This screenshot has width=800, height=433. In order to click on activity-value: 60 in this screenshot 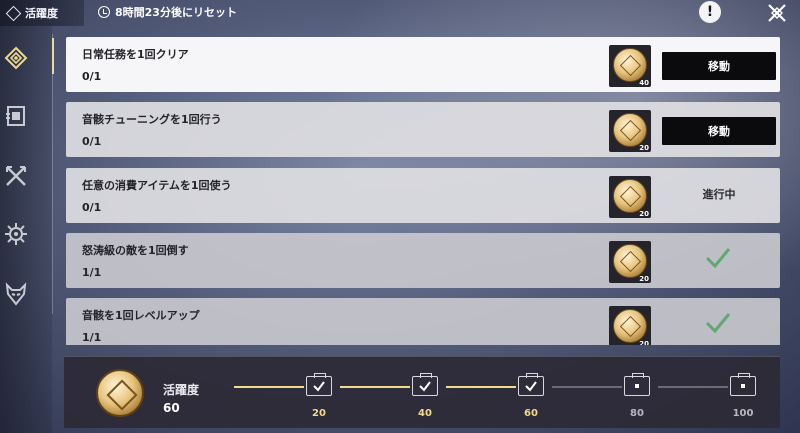, I will do `click(171, 408)`.